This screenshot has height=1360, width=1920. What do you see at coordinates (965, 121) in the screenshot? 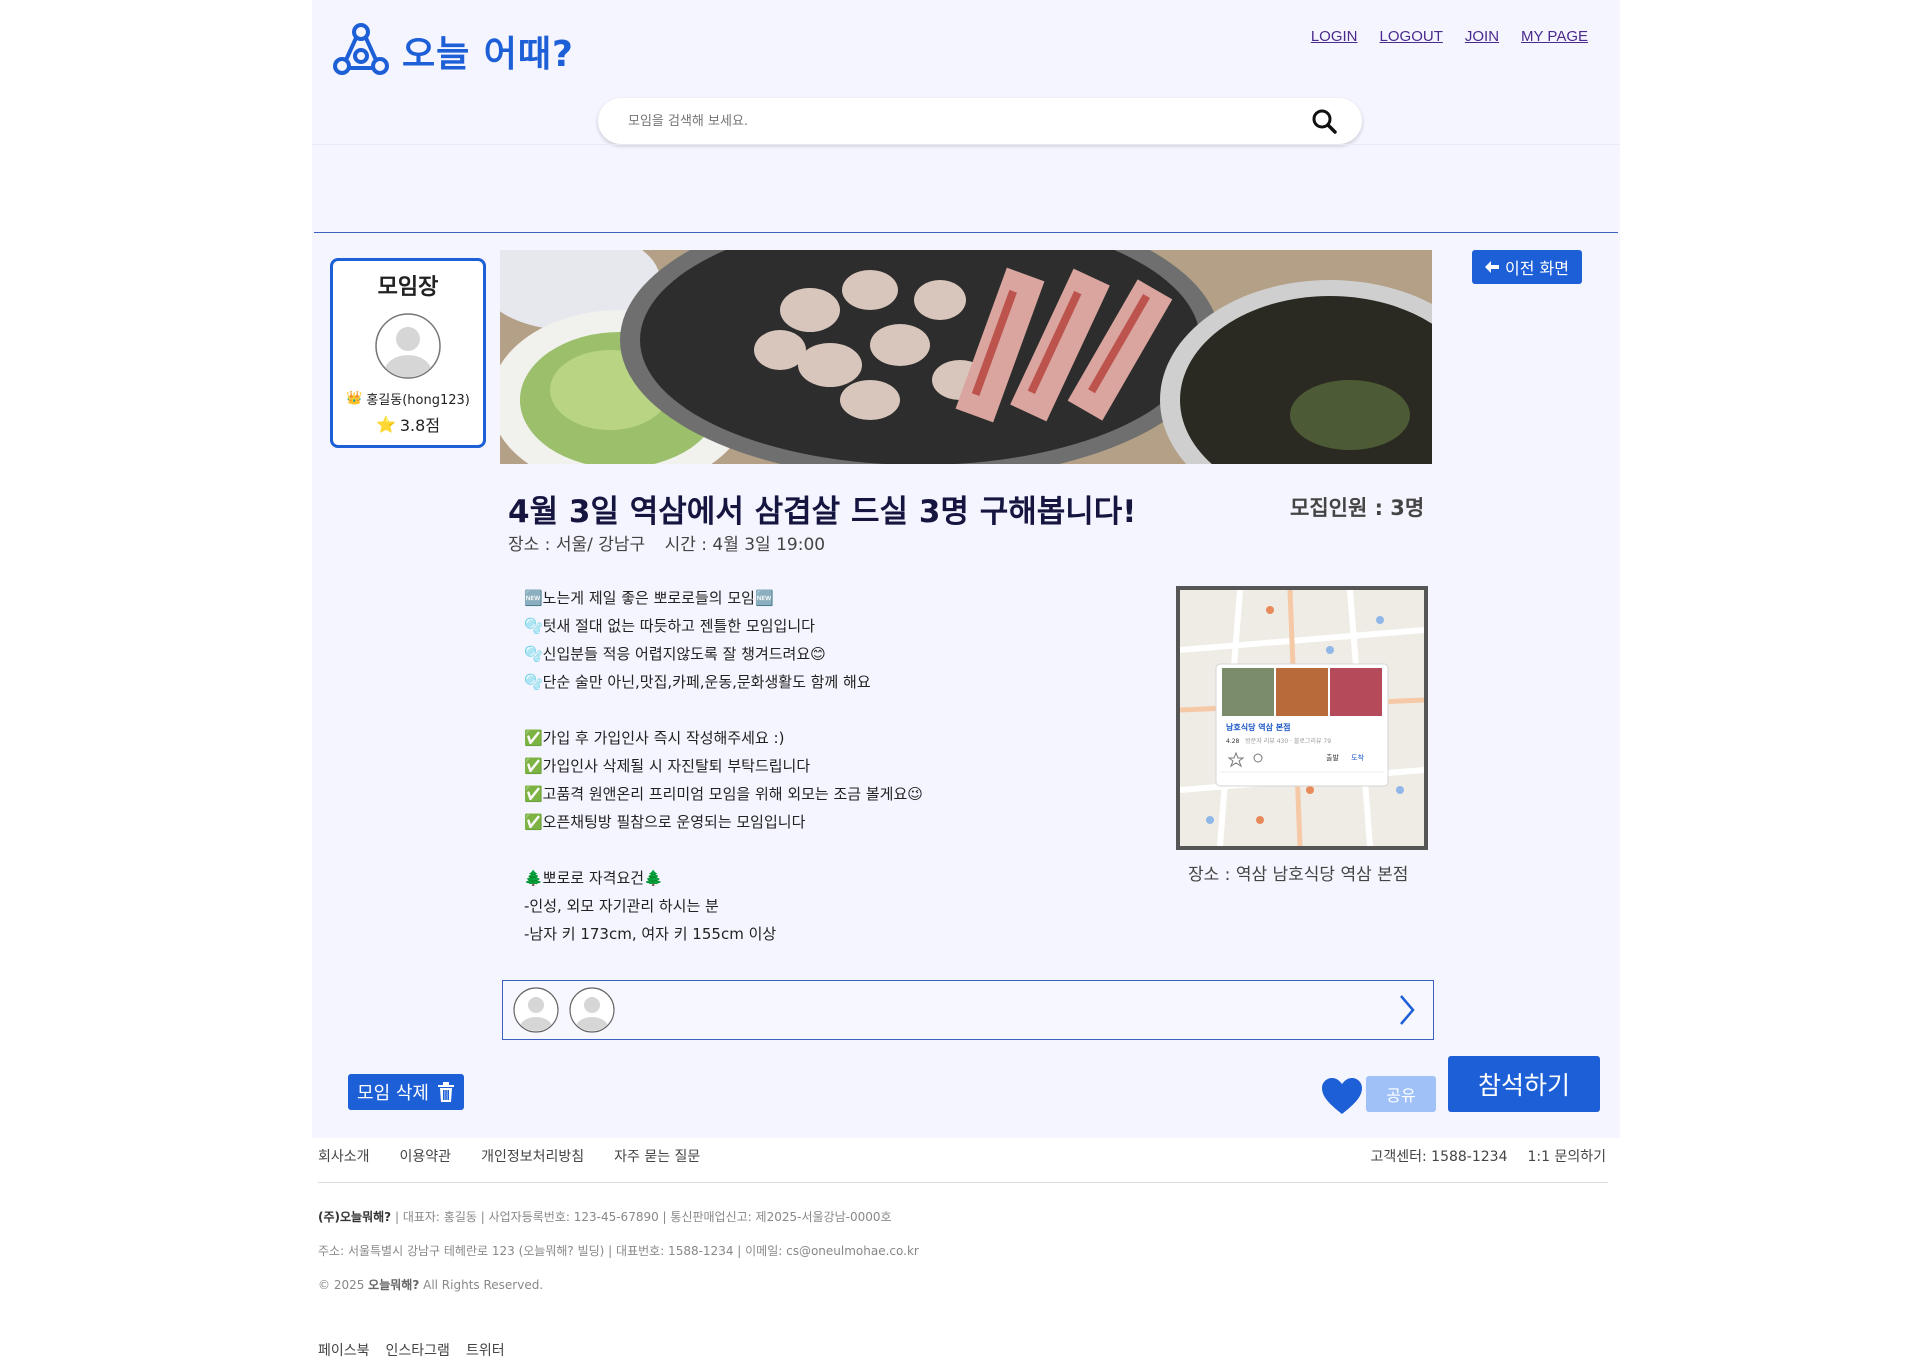
I see `search-input` at bounding box center [965, 121].